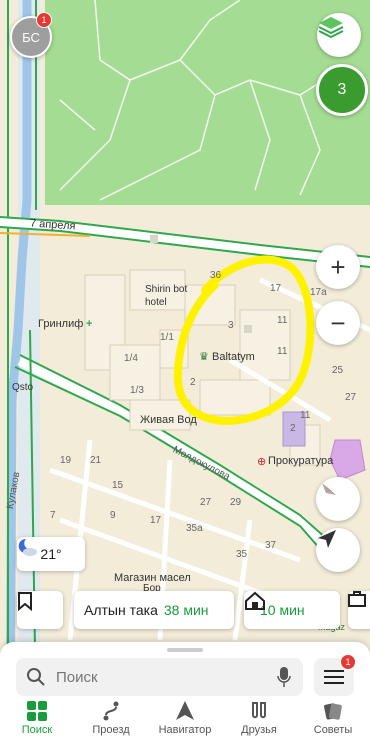 This screenshot has width=370, height=752. I want to click on route-time: 10 мин, so click(282, 610).